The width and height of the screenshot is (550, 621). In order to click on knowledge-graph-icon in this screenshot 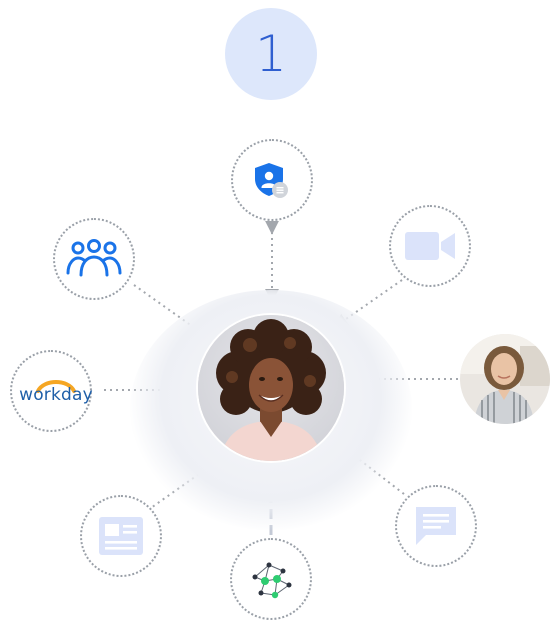, I will do `click(272, 580)`.